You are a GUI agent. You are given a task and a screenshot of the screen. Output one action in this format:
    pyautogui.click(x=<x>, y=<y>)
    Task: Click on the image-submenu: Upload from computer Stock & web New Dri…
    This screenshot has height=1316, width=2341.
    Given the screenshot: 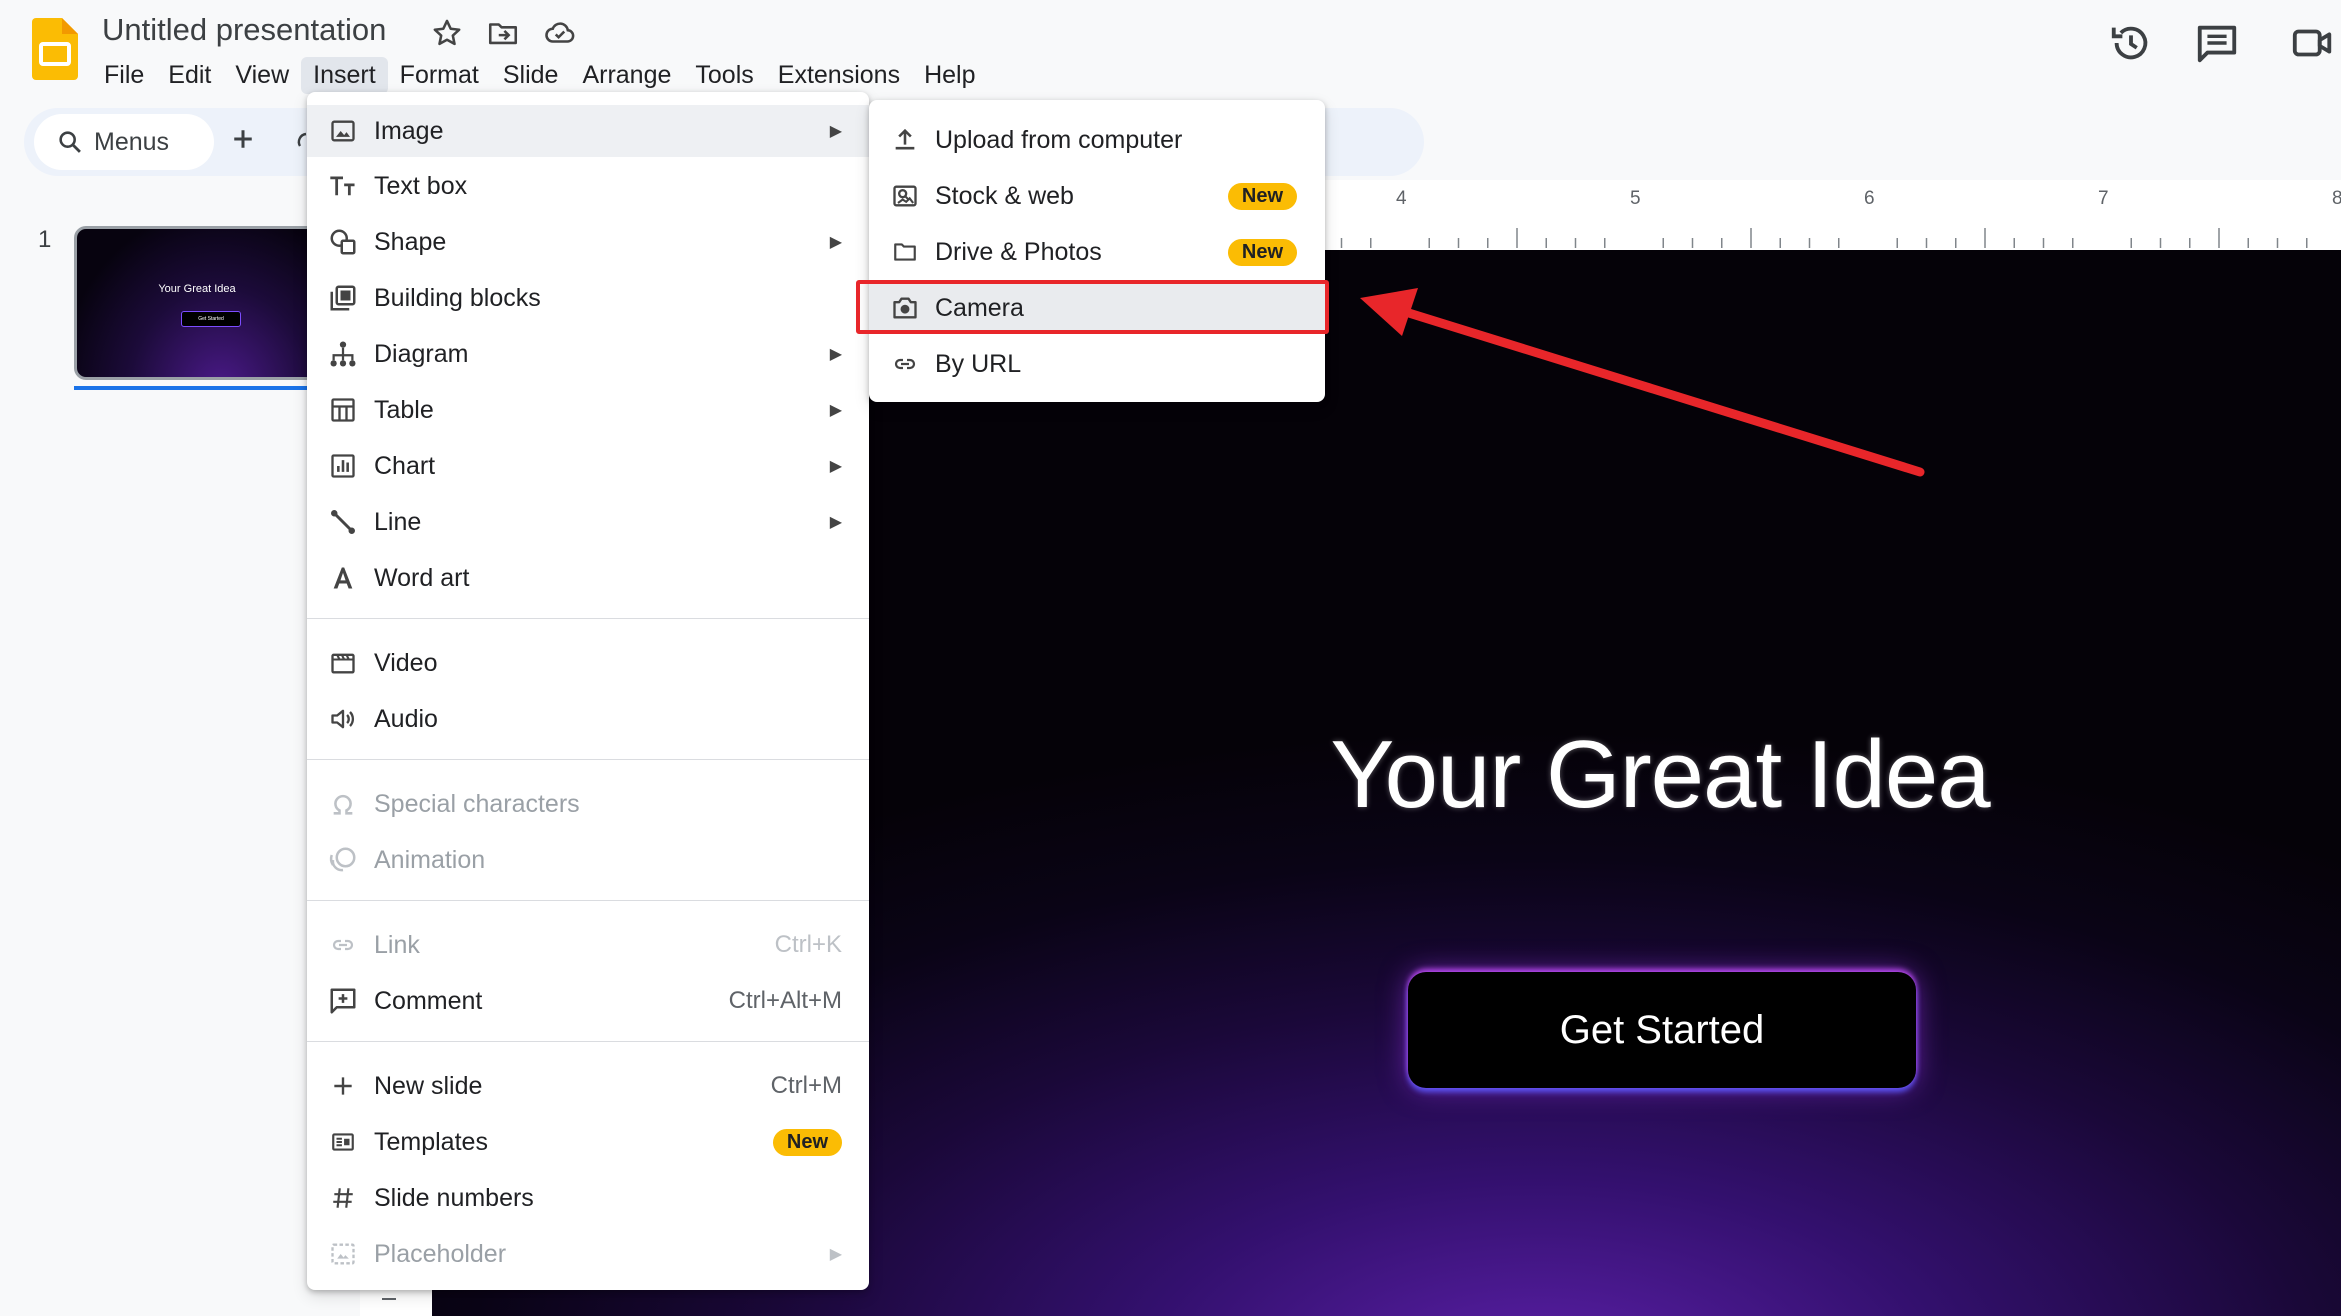 What is the action you would take?
    pyautogui.click(x=1097, y=251)
    